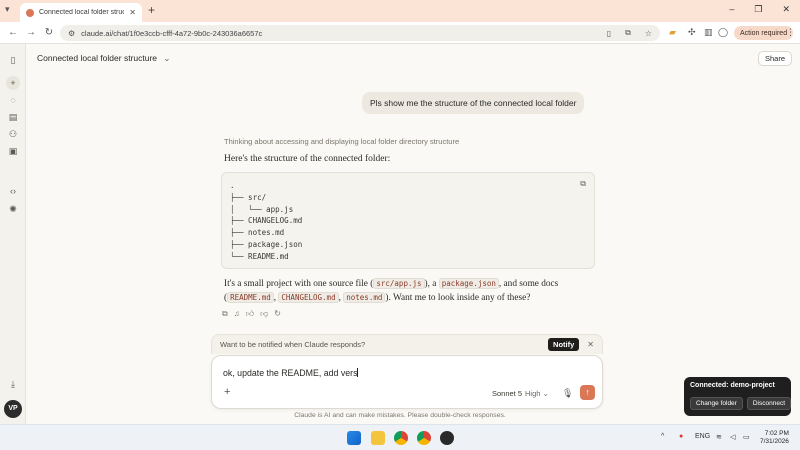 The height and width of the screenshot is (450, 800). Describe the element at coordinates (30, 12) in the screenshot. I see `claude-favicon-icon` at that location.